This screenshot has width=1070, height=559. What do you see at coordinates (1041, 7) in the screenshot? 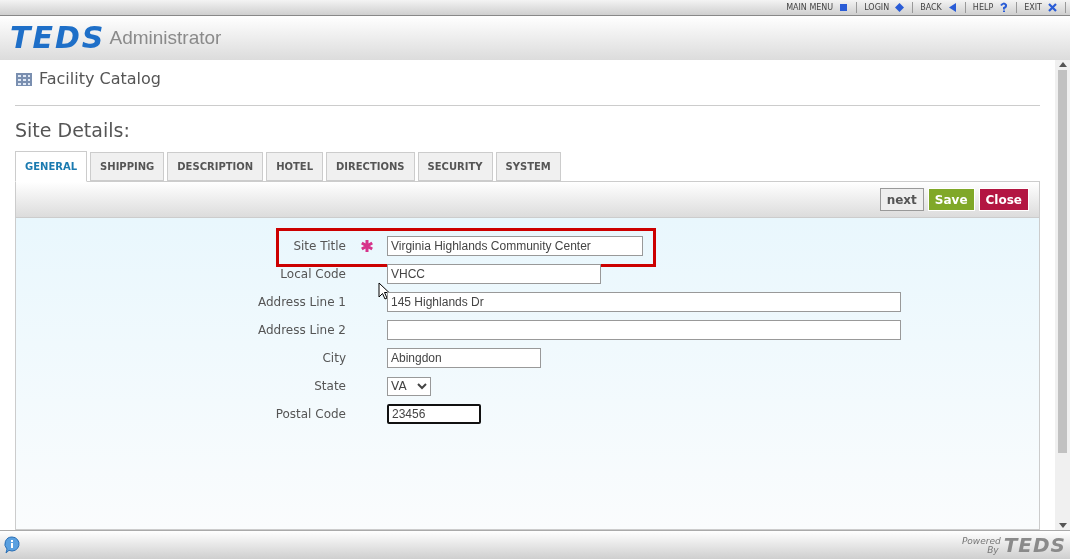
I see `menu-link: EXIT` at bounding box center [1041, 7].